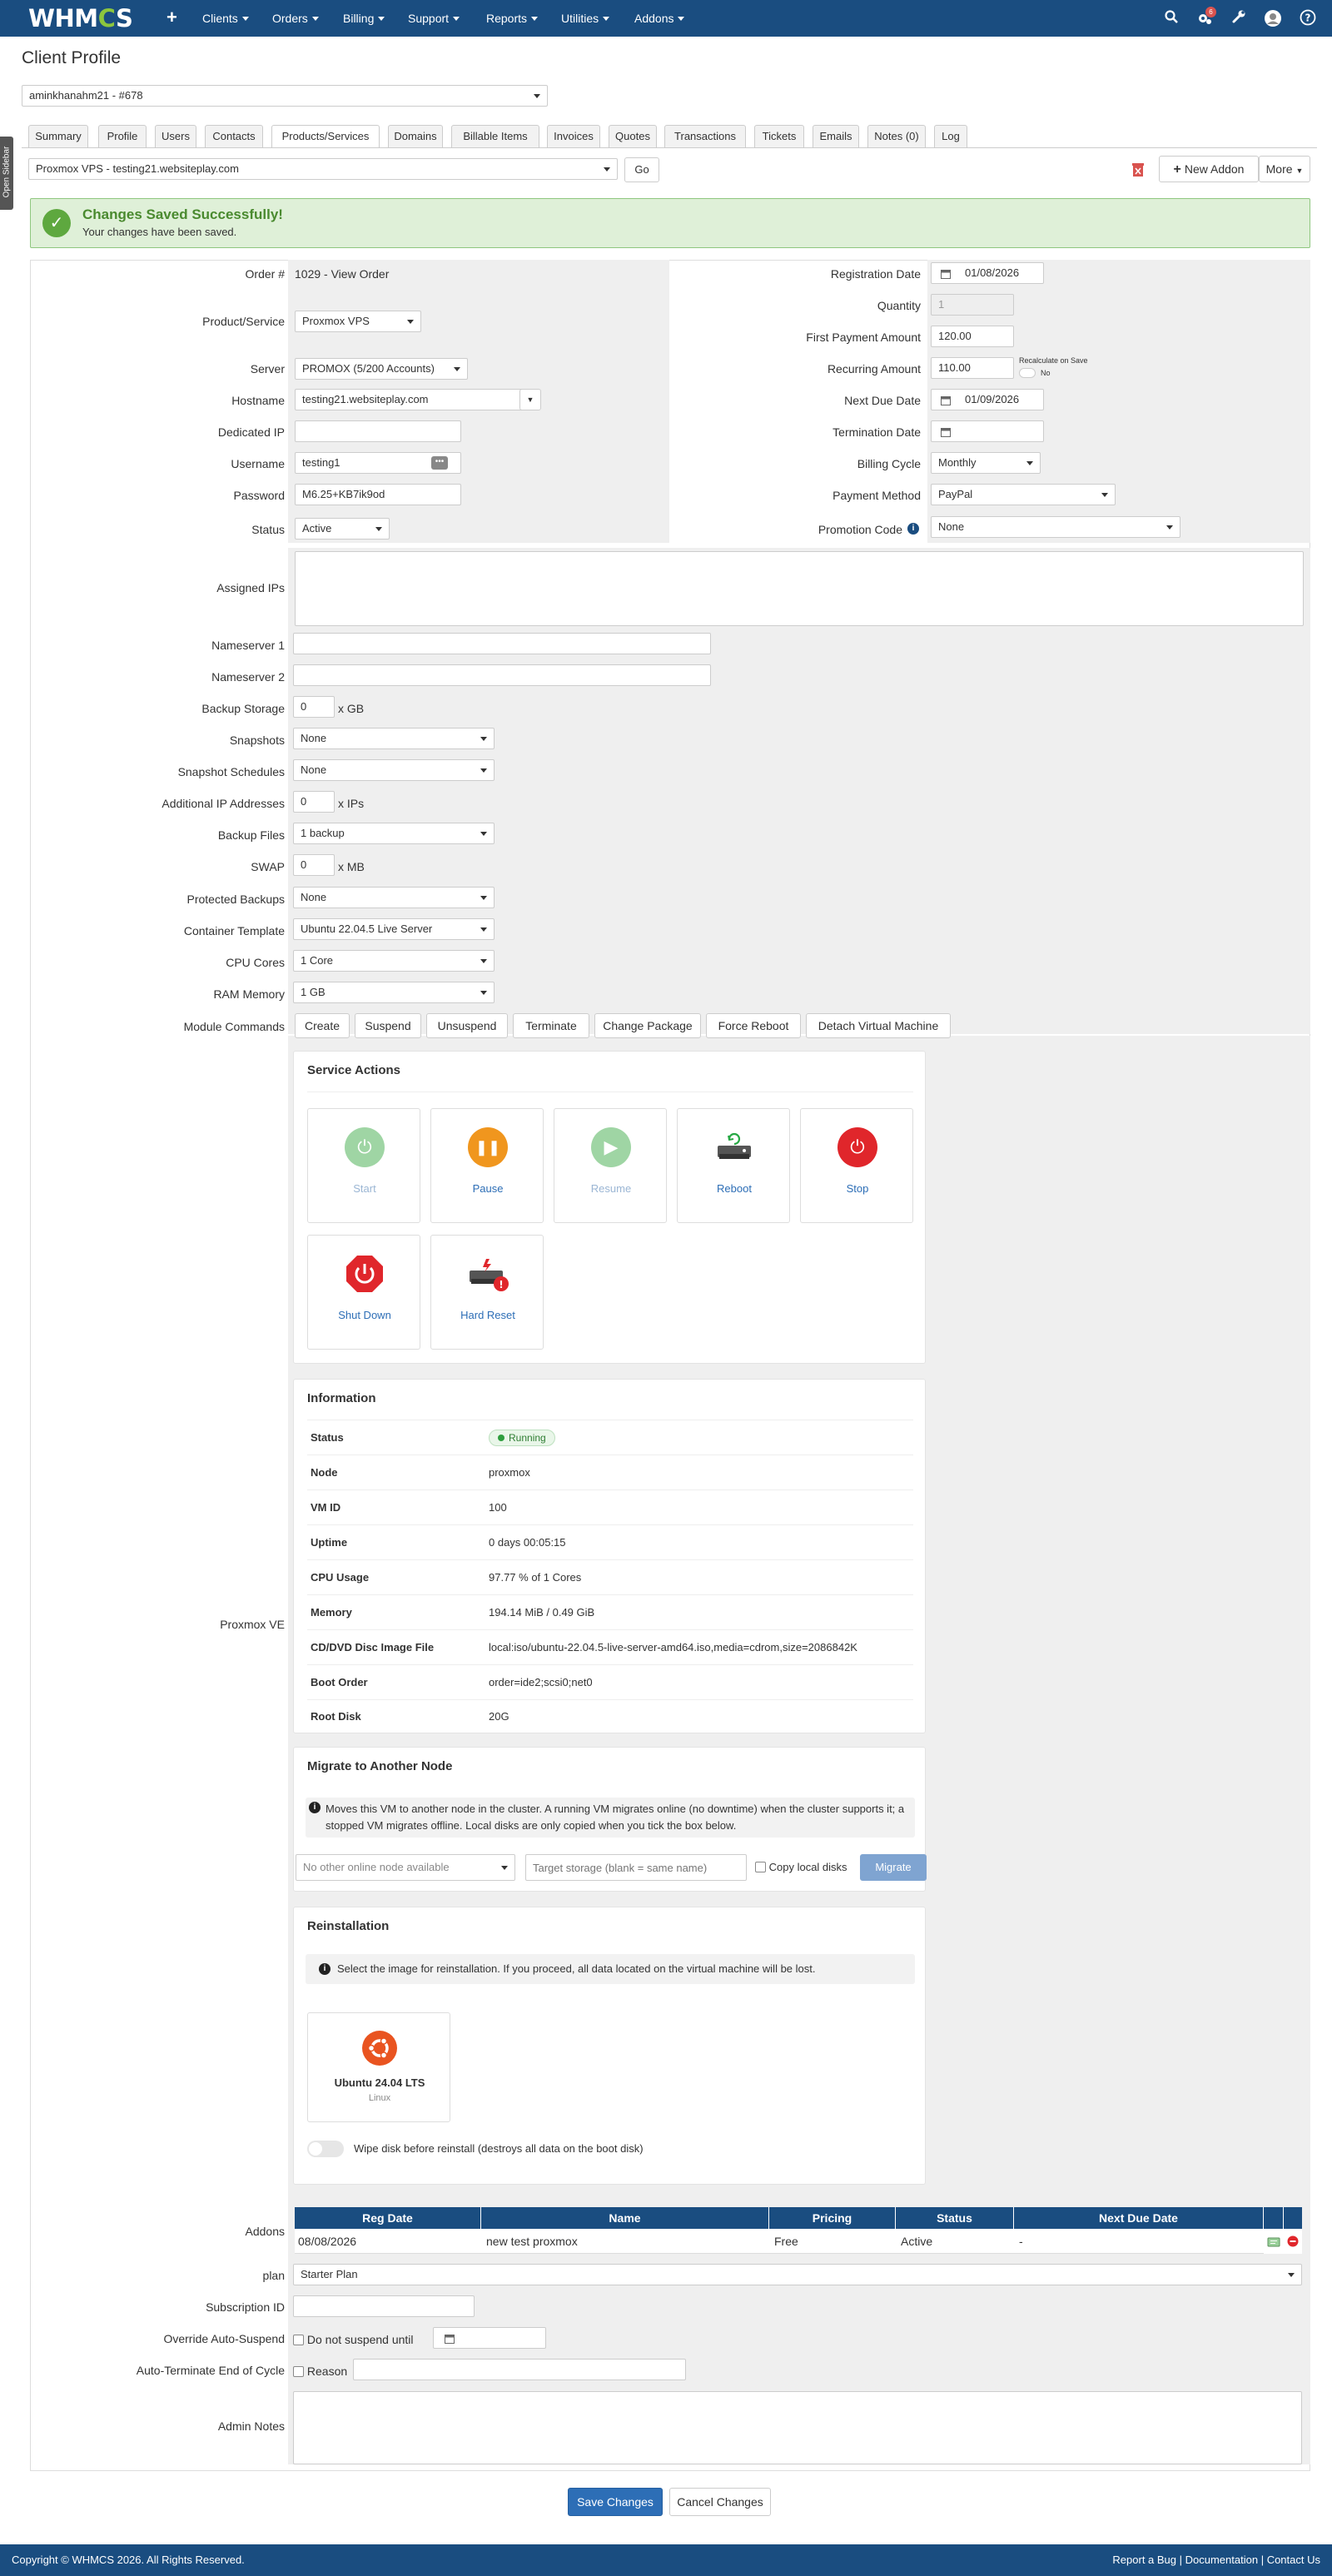 This screenshot has height=2576, width=1332. Describe the element at coordinates (519, 2369) in the screenshot. I see `auto-terminate-reason-input` at that location.